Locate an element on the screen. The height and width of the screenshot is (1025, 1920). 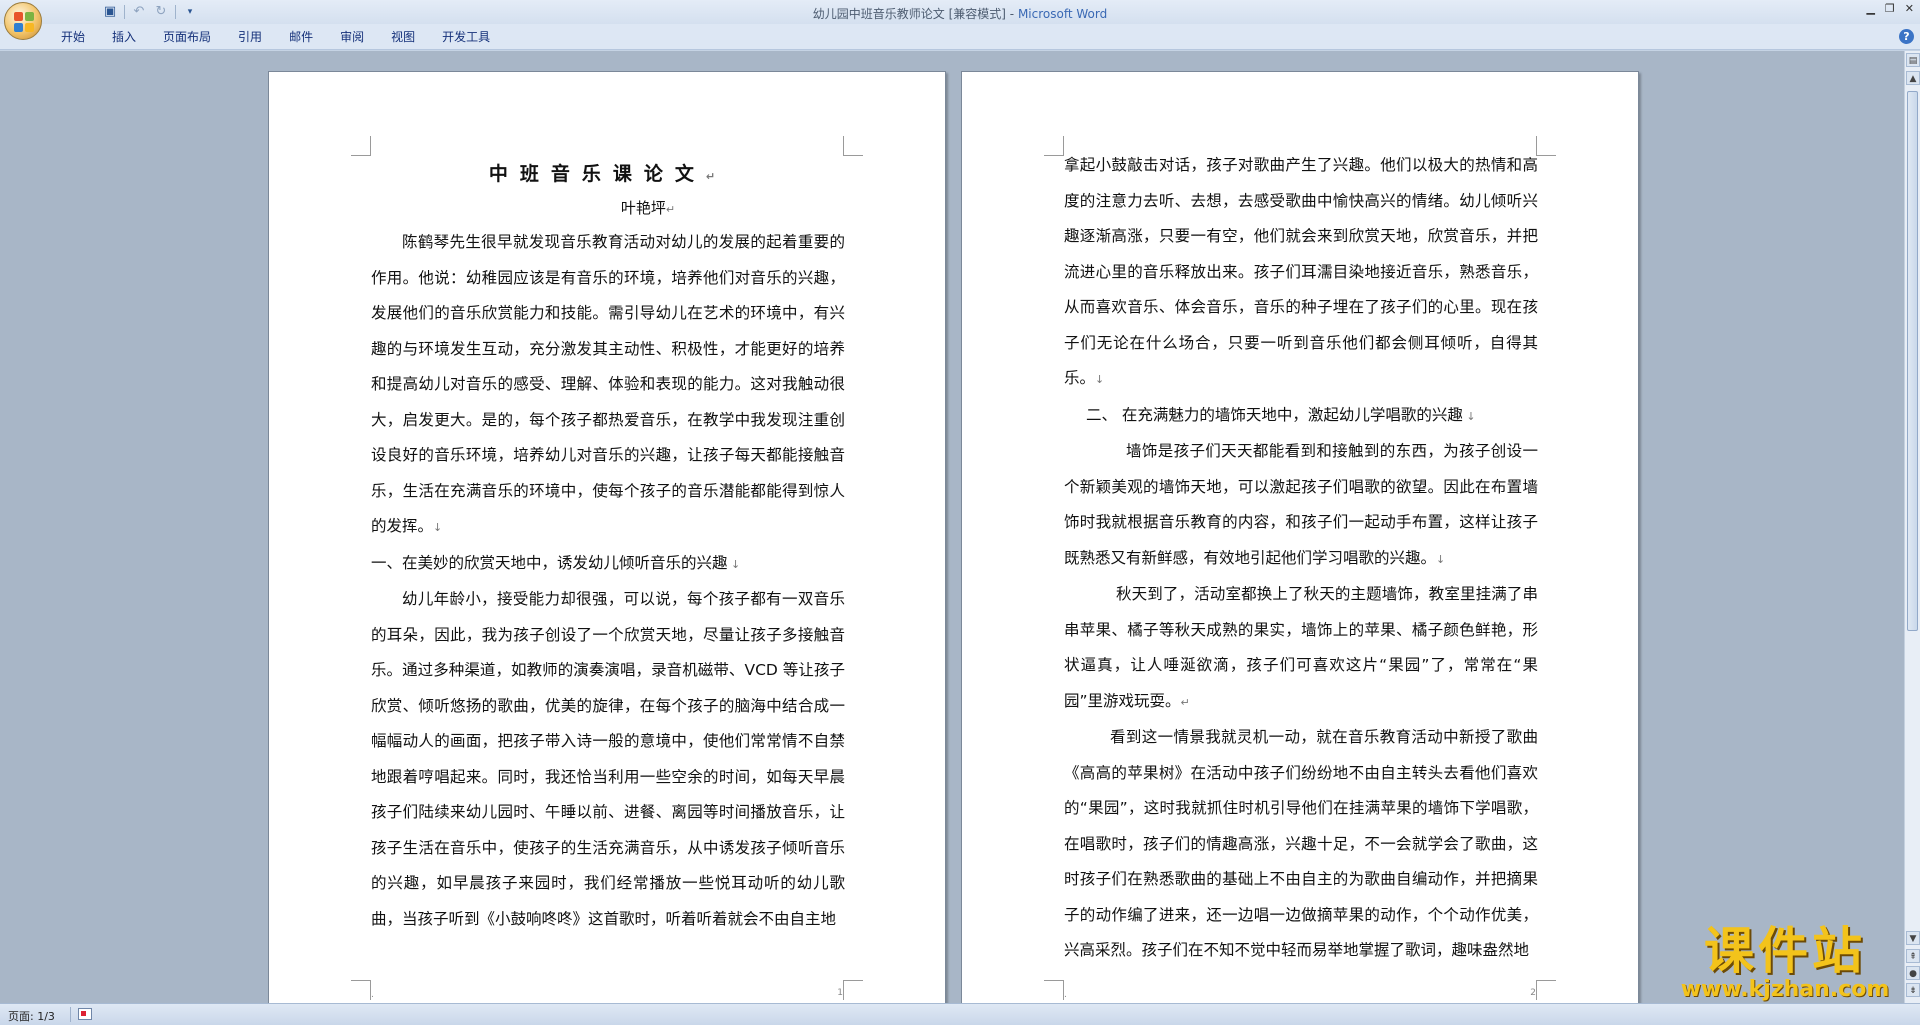
tab-page-layout: 页面布局 is located at coordinates (187, 37).